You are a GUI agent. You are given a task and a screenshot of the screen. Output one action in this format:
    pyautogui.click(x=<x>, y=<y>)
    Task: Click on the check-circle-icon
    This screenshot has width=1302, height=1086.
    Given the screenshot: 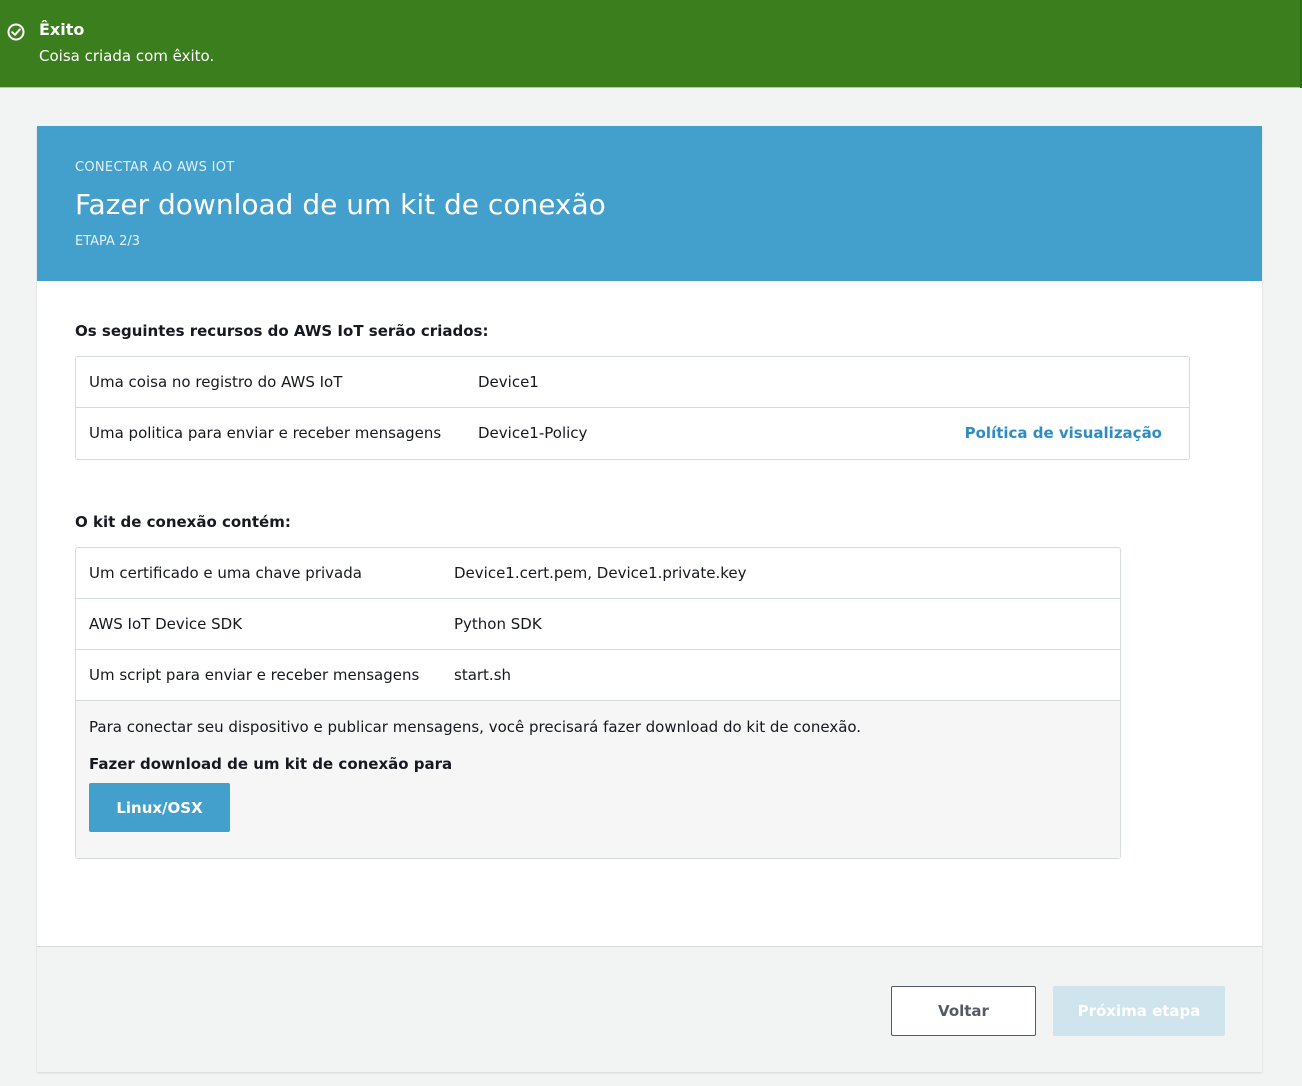 What is the action you would take?
    pyautogui.click(x=16, y=32)
    